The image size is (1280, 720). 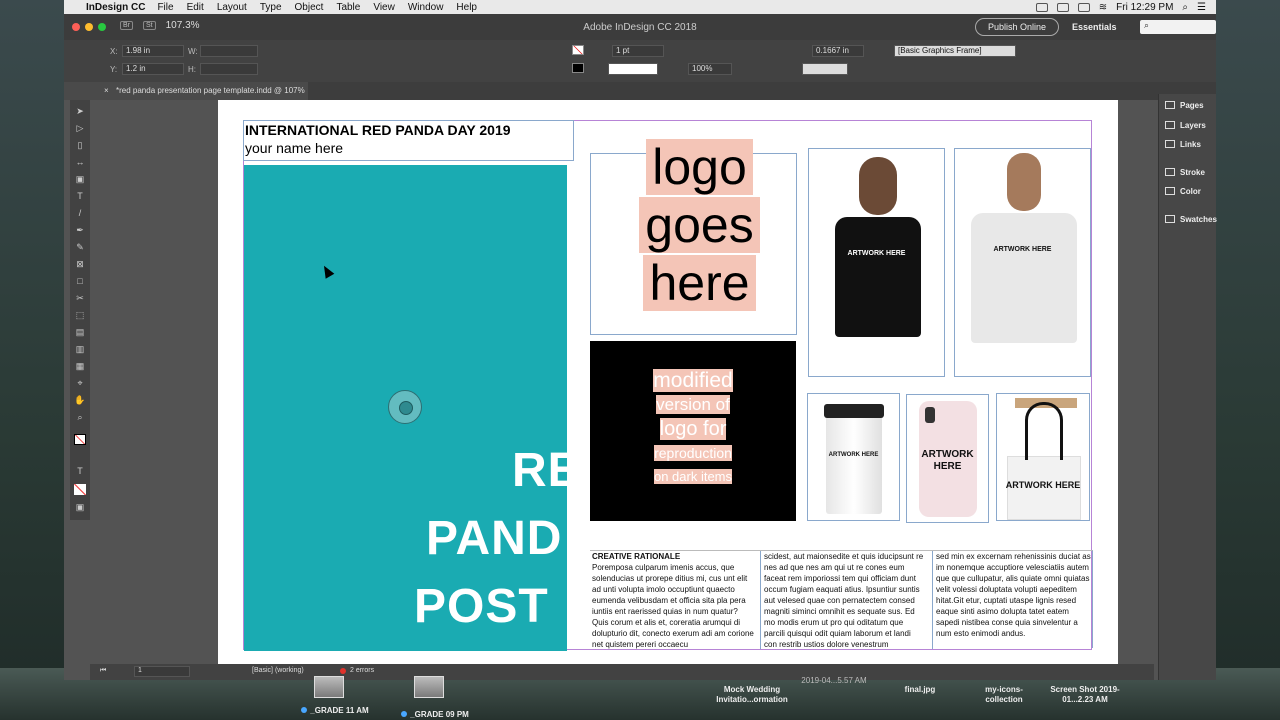 I want to click on panel-stroke: Stroke, so click(x=1185, y=172).